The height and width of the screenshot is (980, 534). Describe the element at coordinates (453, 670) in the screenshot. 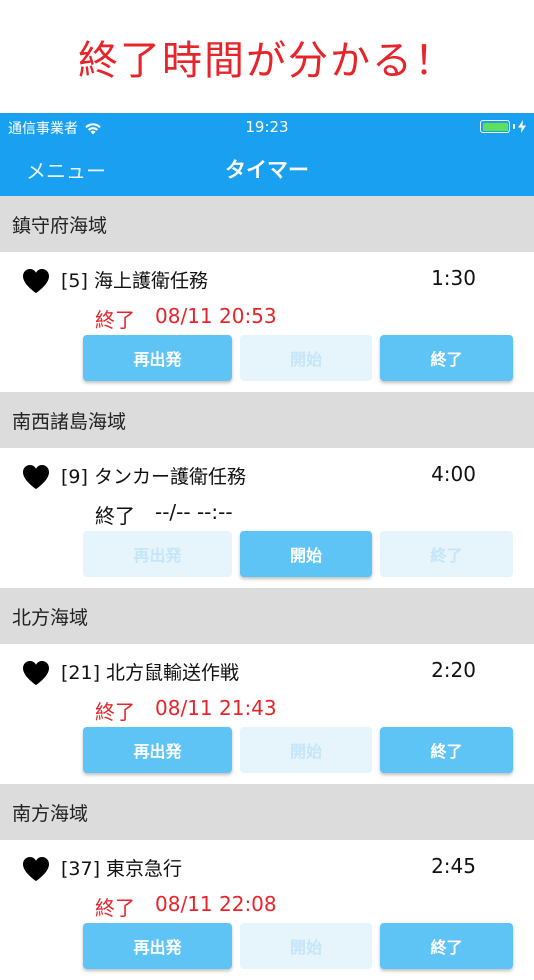

I see `expedition-duration: 2:20` at that location.